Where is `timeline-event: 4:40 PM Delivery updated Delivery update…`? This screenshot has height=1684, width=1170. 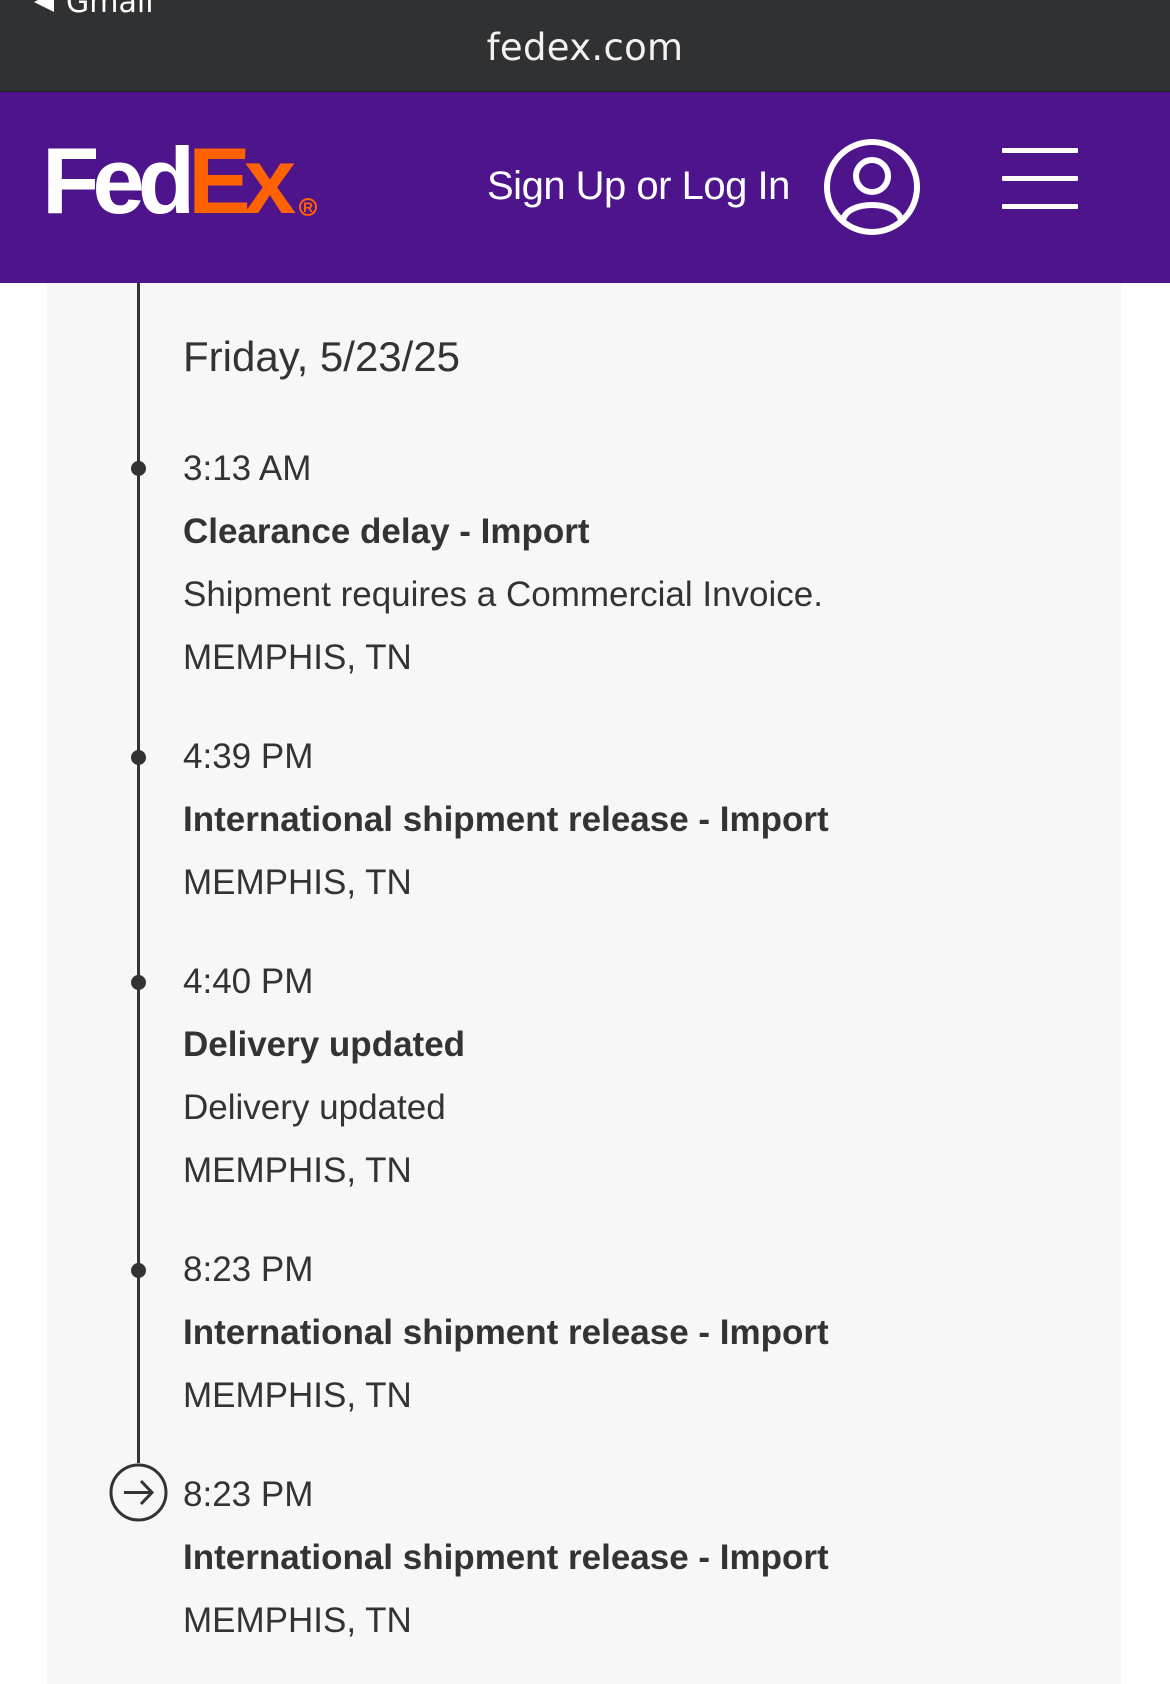
timeline-event: 4:40 PM Delivery updated Delivery update… is located at coordinates (633, 1090).